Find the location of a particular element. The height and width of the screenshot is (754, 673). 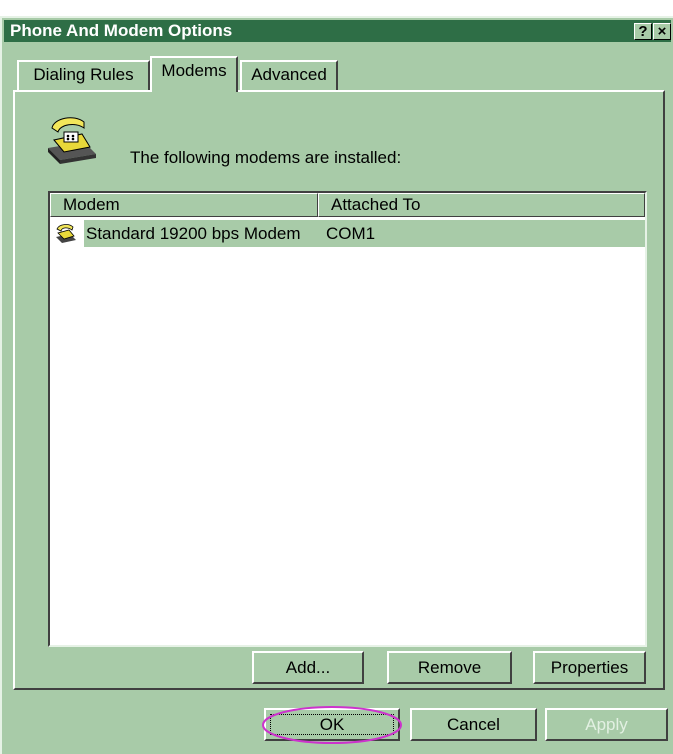

title-bar: Phone And Modem Options ? × is located at coordinates (337, 31).